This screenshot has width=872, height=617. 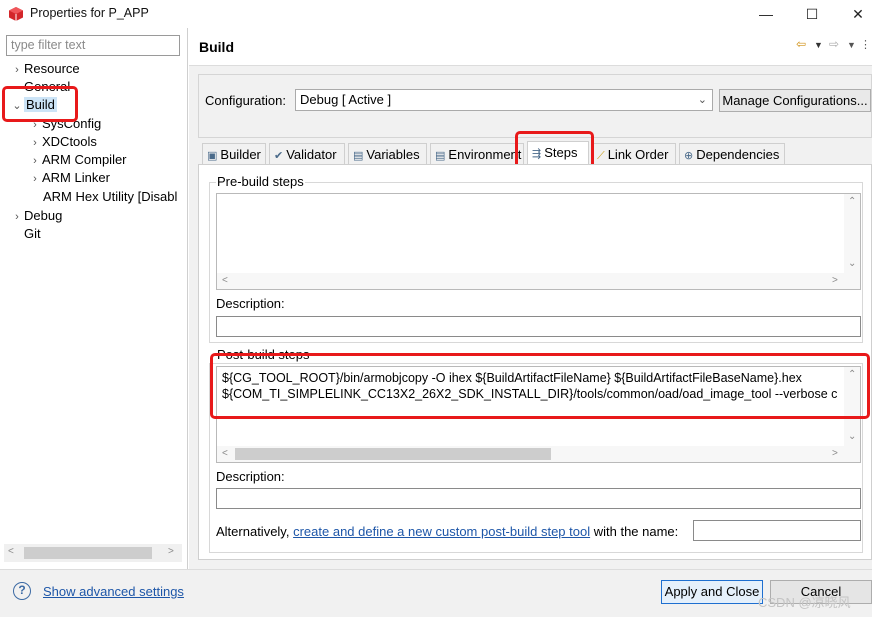 I want to click on pre-build-description-input, so click(x=538, y=326).